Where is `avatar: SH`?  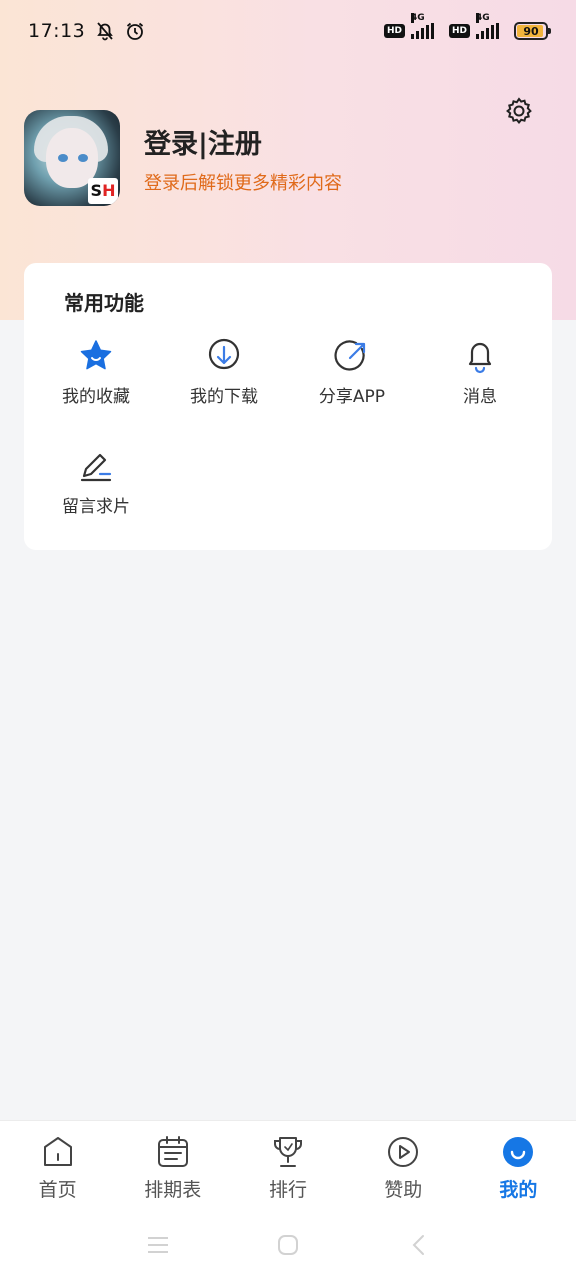 avatar: SH is located at coordinates (72, 158).